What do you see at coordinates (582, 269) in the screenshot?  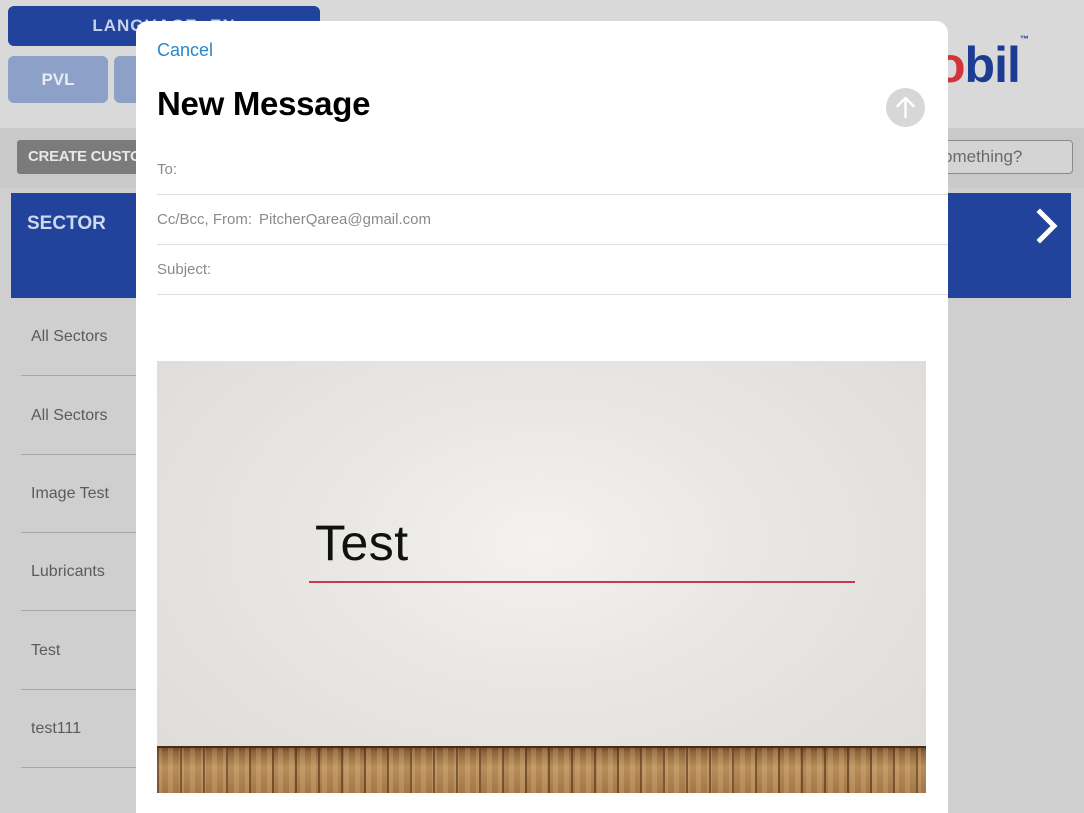 I see `subject-input` at bounding box center [582, 269].